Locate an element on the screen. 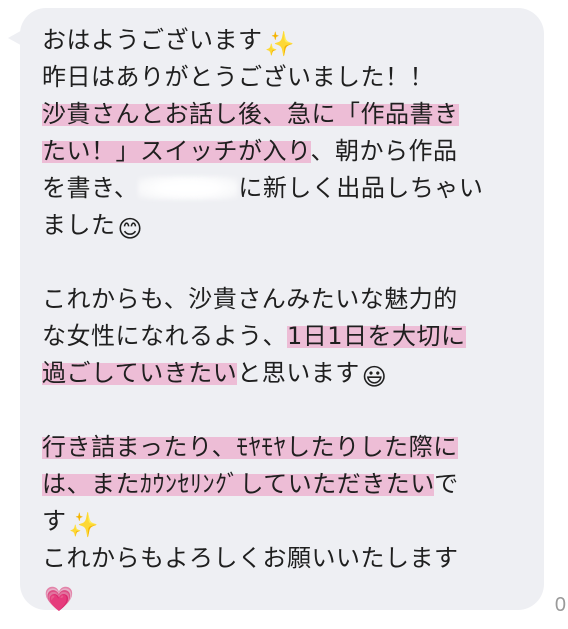 This screenshot has height=629, width=568. message-line: は、またｶｳﾝｾﾘﾝｸﾞしていただきたいで is located at coordinates (282, 484).